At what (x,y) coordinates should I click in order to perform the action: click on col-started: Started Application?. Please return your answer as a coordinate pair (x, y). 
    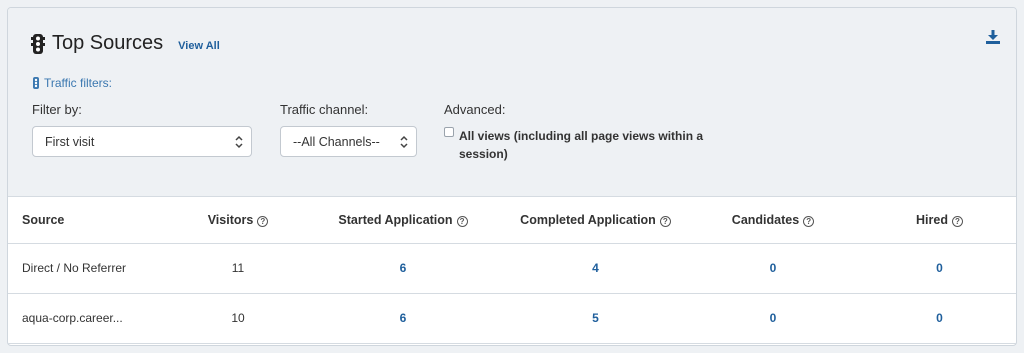
    Looking at the image, I should click on (403, 220).